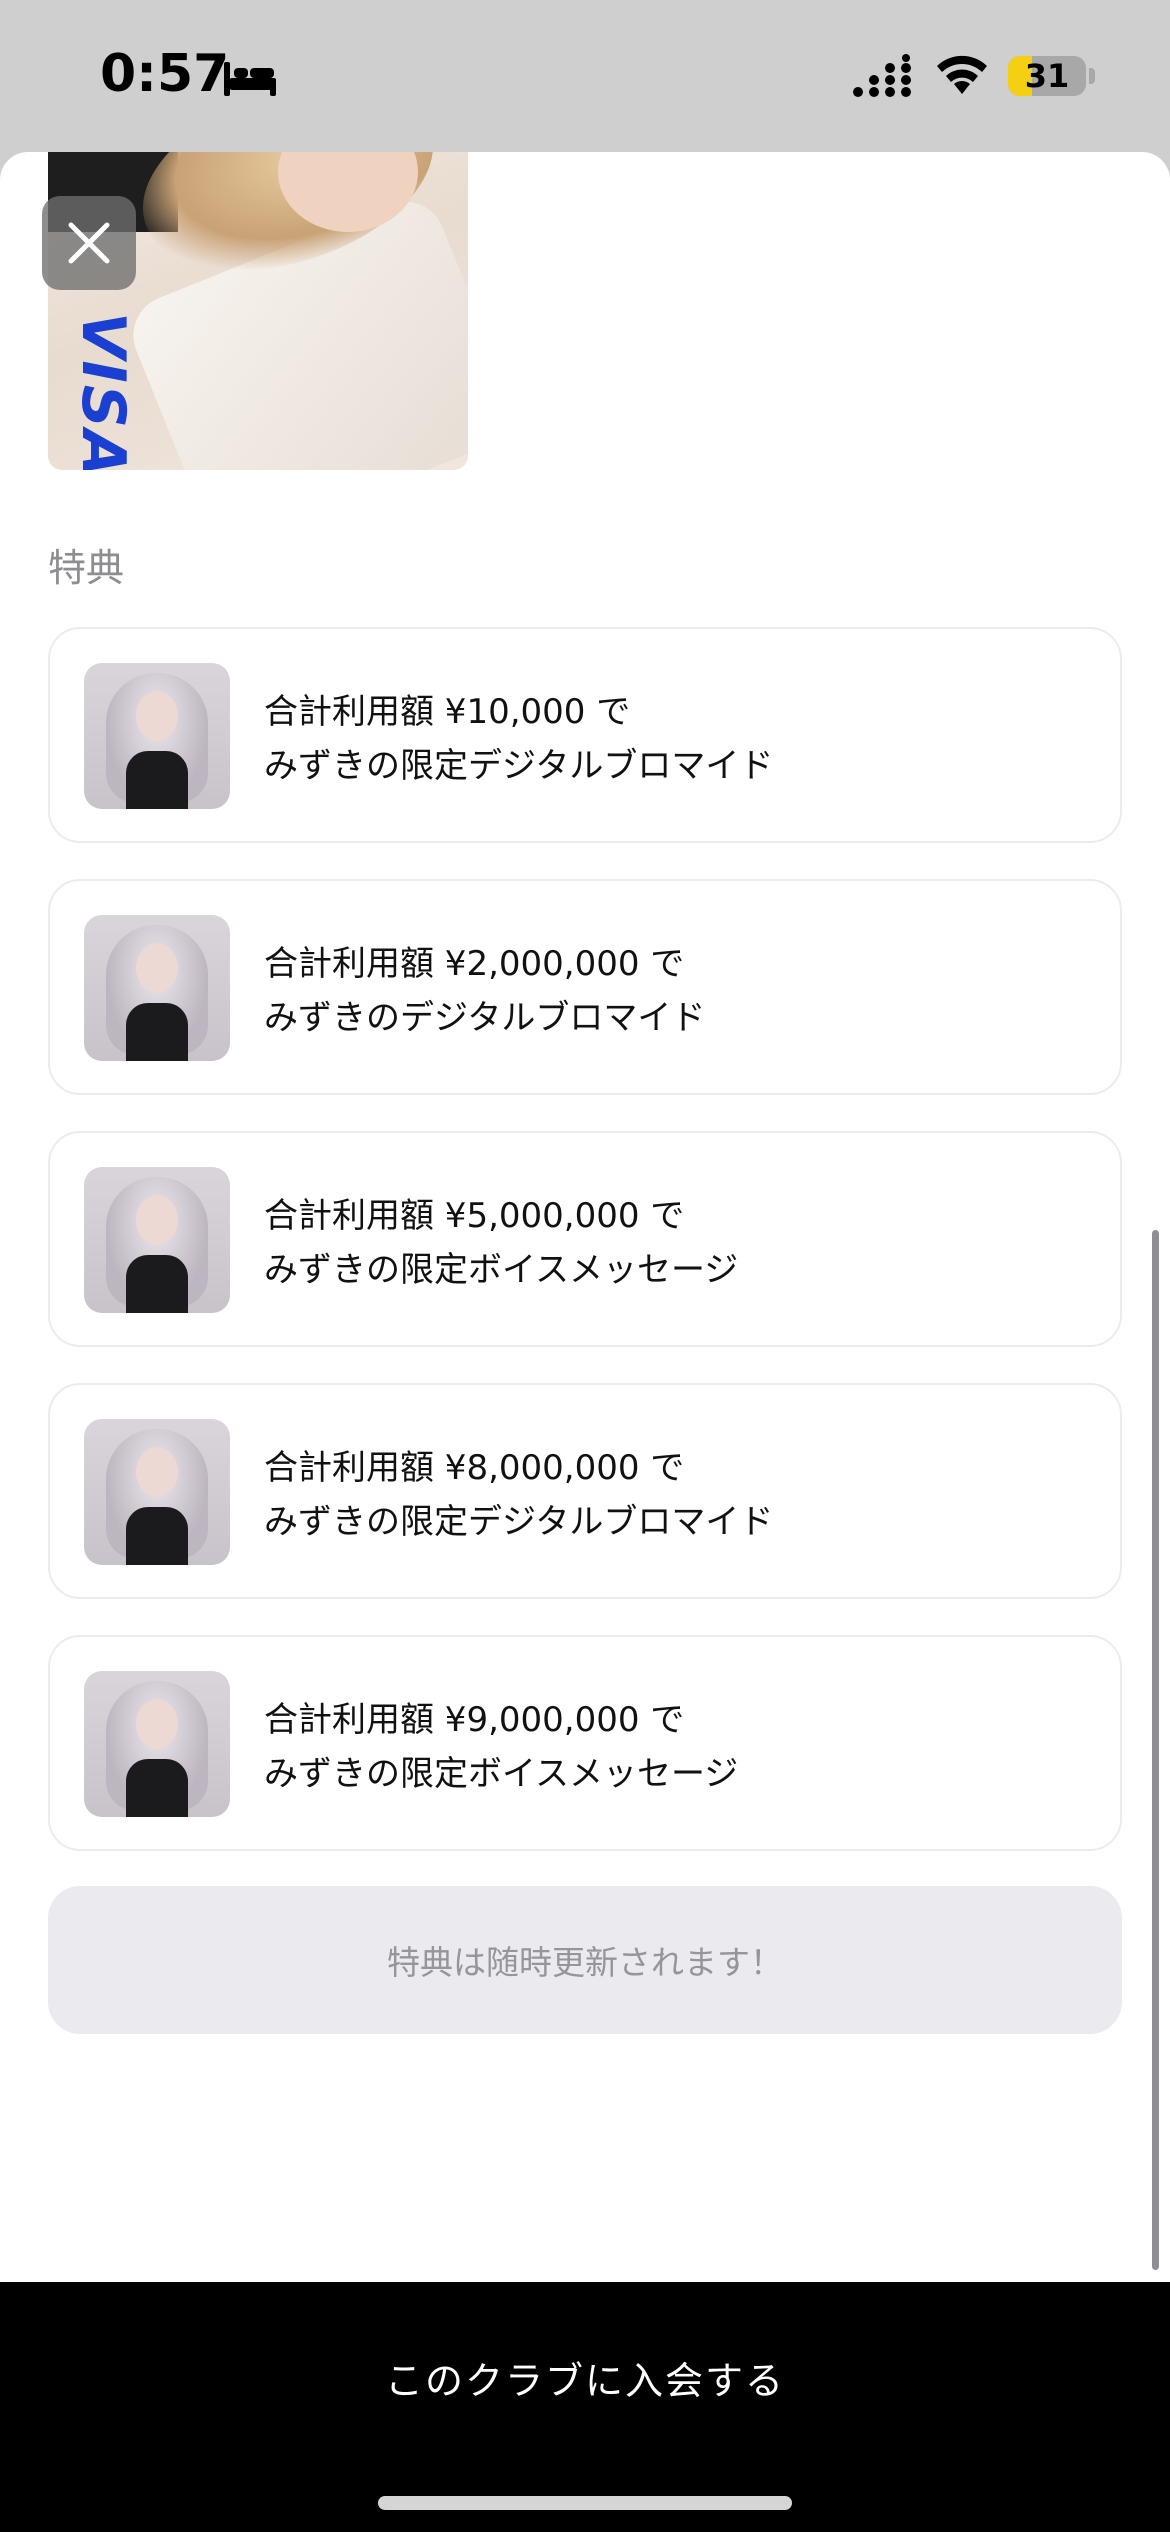 This screenshot has width=1170, height=2532. Describe the element at coordinates (585, 987) in the screenshot. I see `perk-item: 合計利用額 ¥2,000,000 で みずきのデジタルブロマイド` at that location.